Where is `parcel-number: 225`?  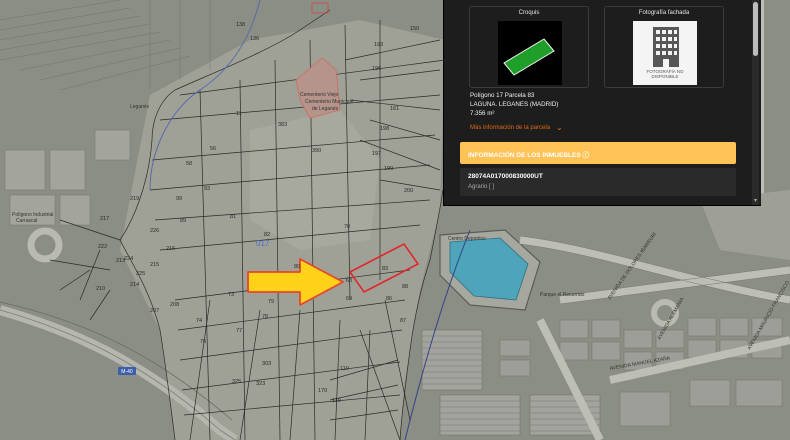
parcel-number: 225 is located at coordinates (140, 274).